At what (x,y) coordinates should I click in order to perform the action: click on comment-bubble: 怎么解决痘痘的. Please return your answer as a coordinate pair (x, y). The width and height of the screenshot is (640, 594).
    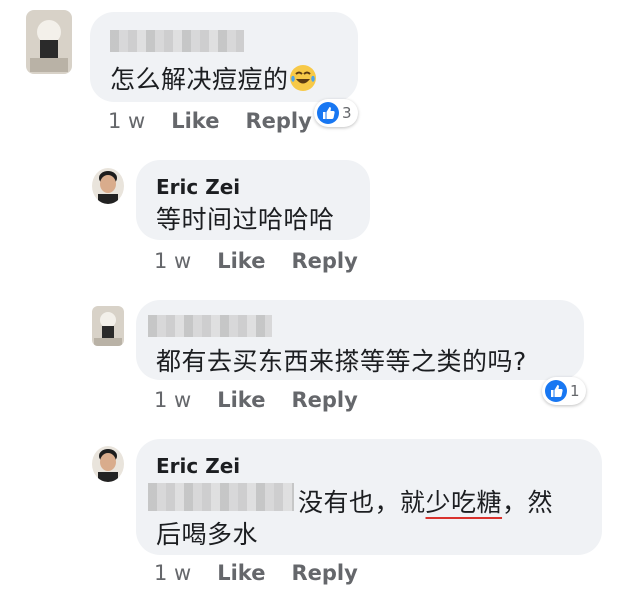
    Looking at the image, I should click on (224, 57).